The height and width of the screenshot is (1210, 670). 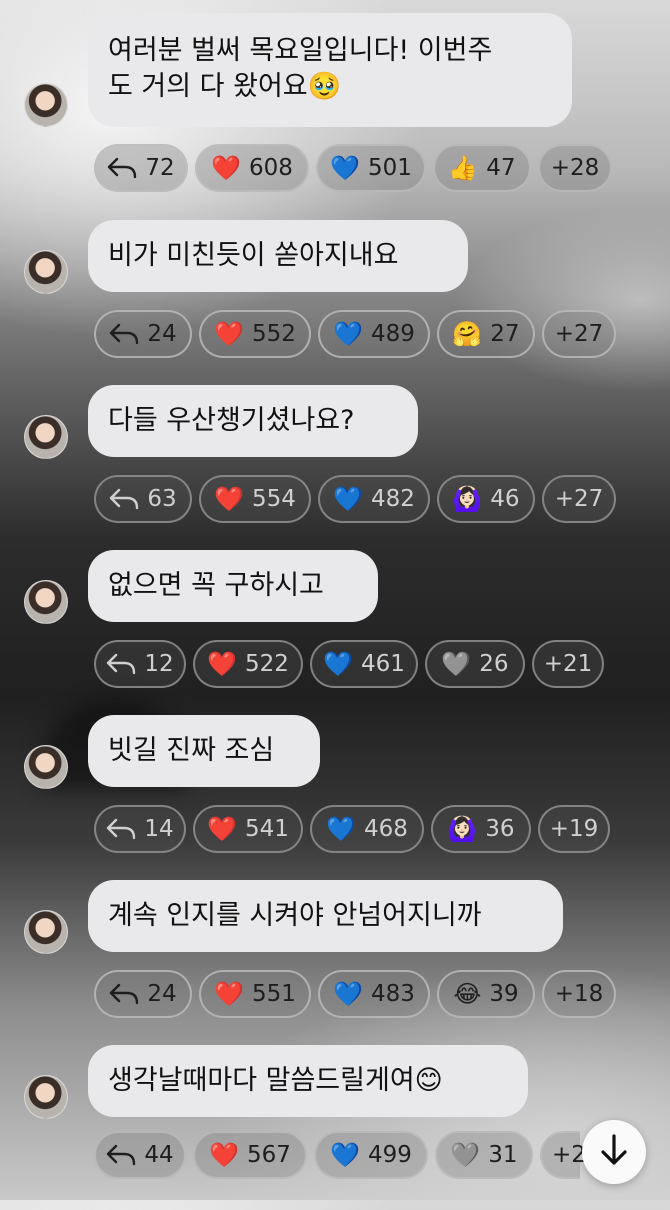 What do you see at coordinates (248, 829) in the screenshot?
I see `reaction-chip-red-heart: ❤️ 541` at bounding box center [248, 829].